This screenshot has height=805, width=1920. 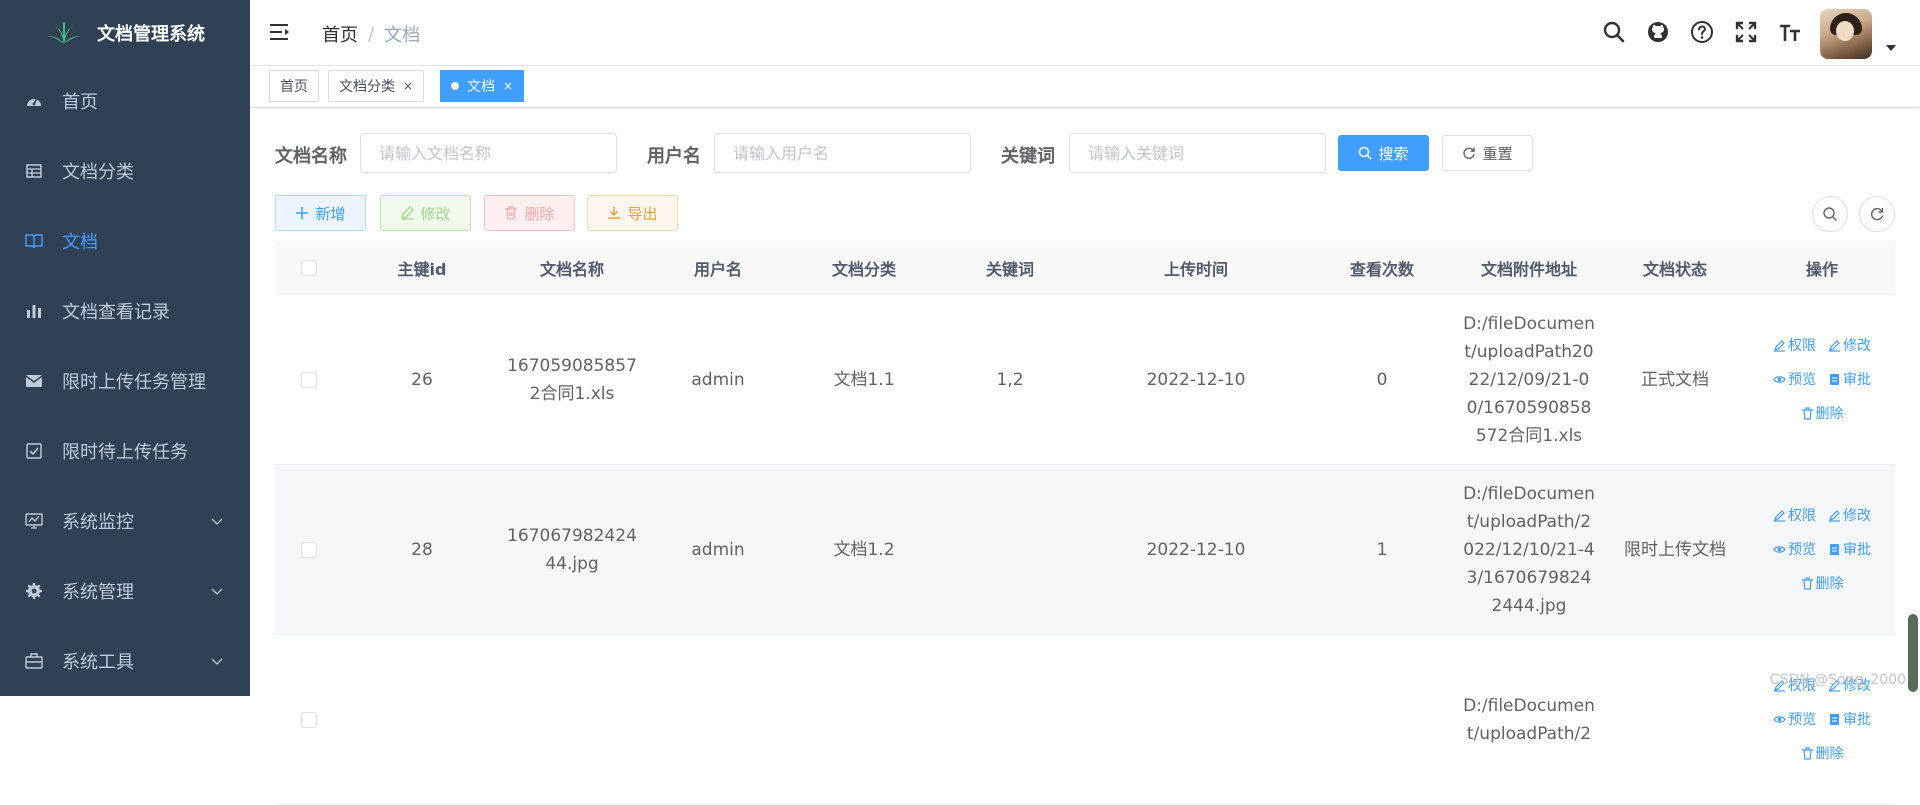 I want to click on brand: 文档管理系统, so click(x=125, y=33).